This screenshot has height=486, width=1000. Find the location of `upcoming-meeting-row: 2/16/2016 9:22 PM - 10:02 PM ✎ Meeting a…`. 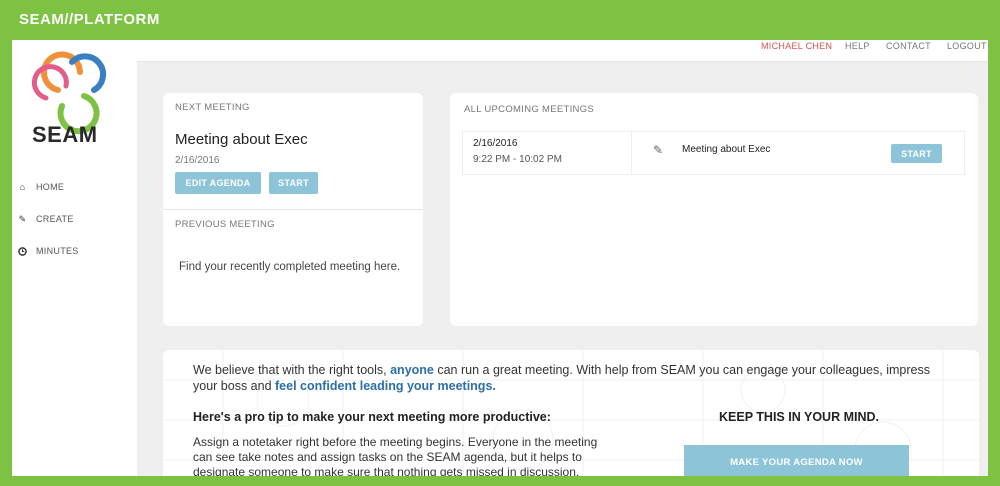

upcoming-meeting-row: 2/16/2016 9:22 PM - 10:02 PM ✎ Meeting a… is located at coordinates (713, 153).